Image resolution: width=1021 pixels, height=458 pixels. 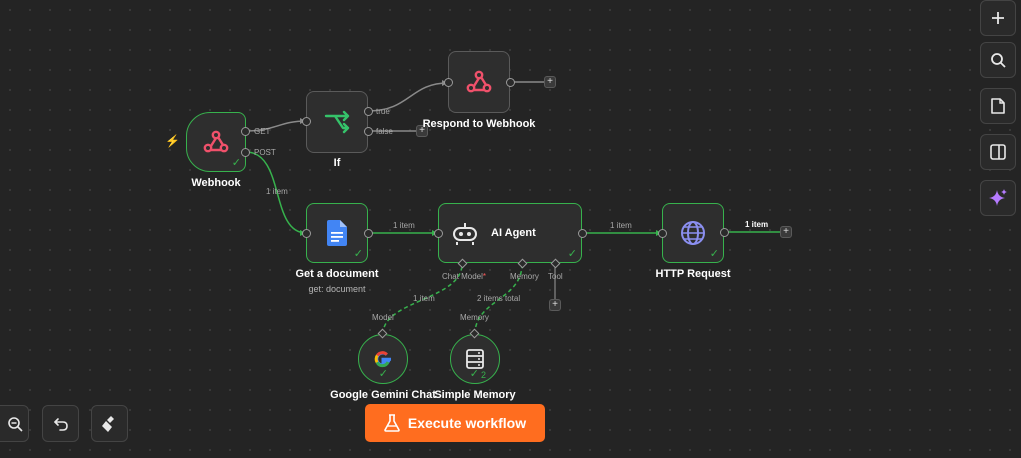 I want to click on simple-memory-node: ✓ 2, so click(x=475, y=359).